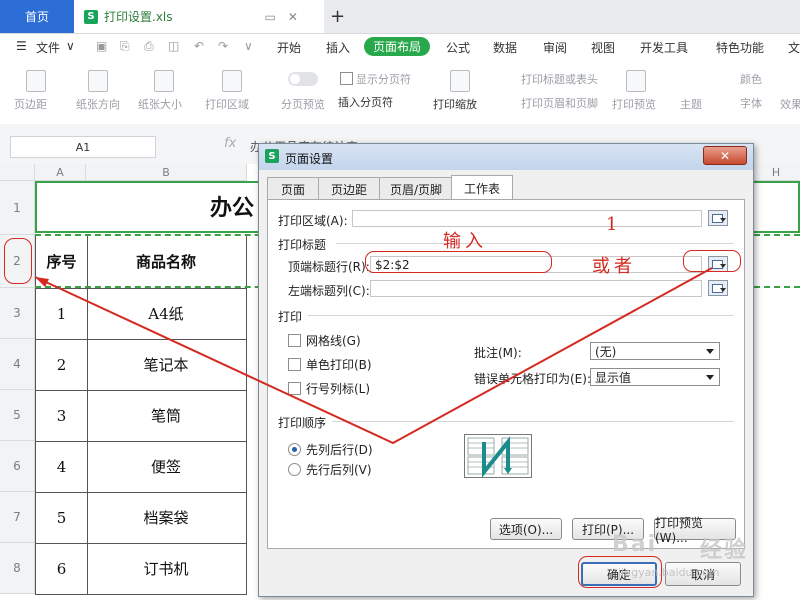 The image size is (800, 600). What do you see at coordinates (635, 544) in the screenshot?
I see `baidu-watermark: Bai` at bounding box center [635, 544].